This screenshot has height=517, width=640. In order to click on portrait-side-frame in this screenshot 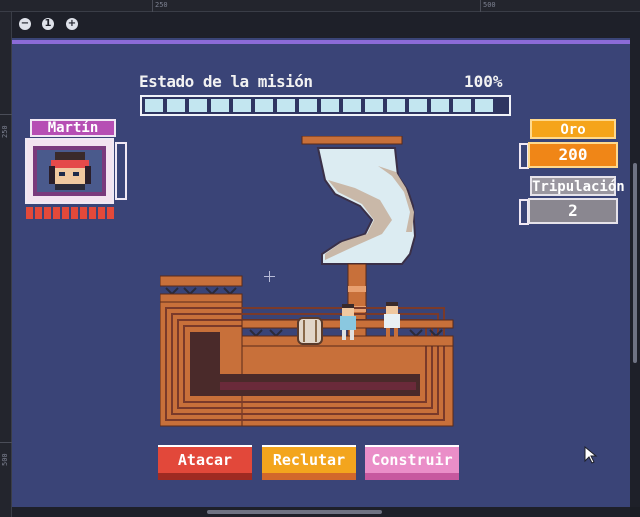, I will do `click(121, 171)`.